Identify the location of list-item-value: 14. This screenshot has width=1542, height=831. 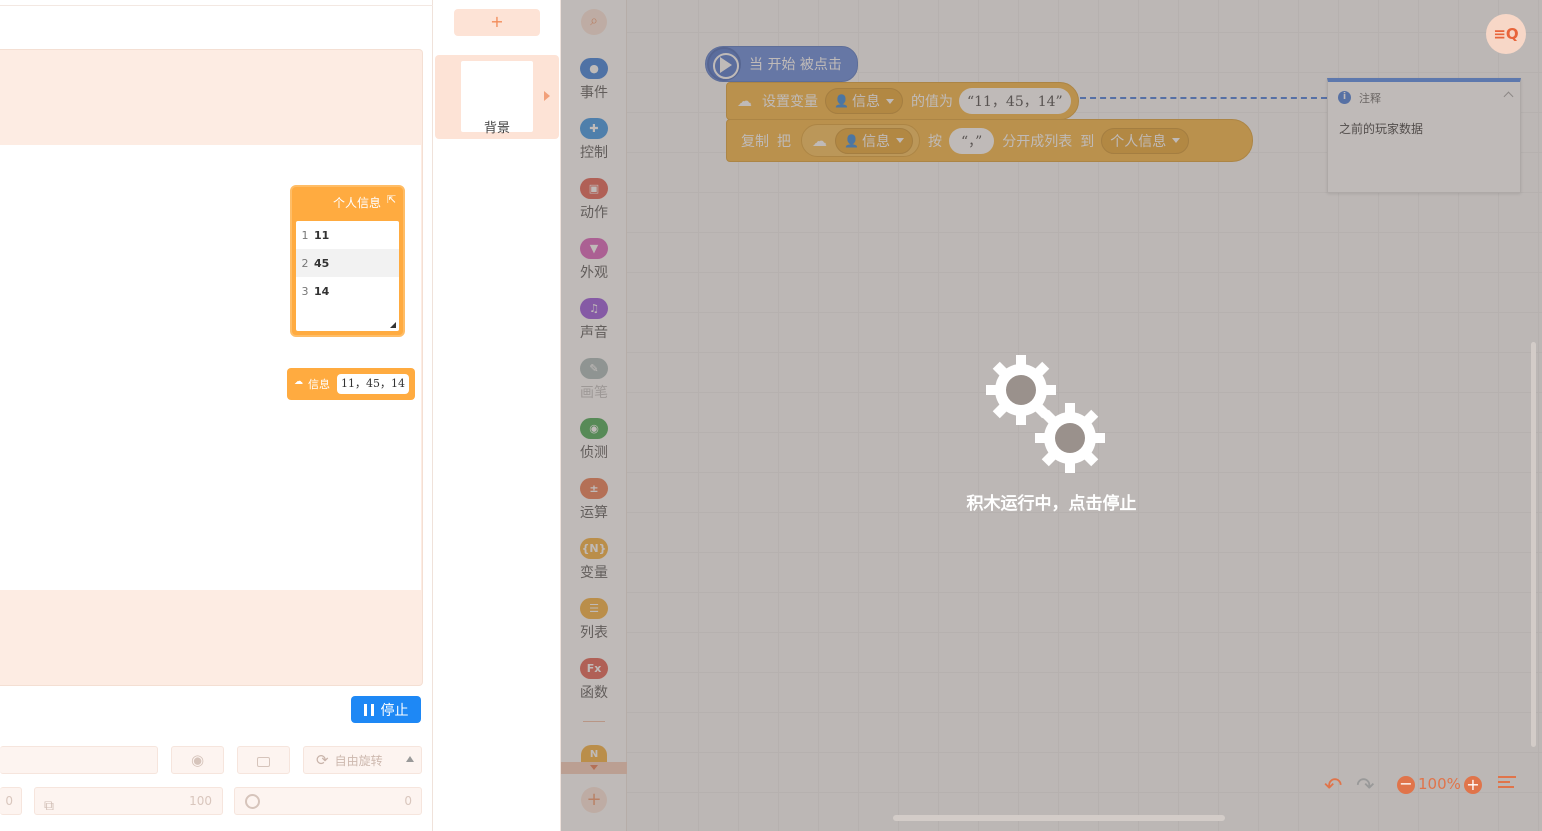
(321, 291).